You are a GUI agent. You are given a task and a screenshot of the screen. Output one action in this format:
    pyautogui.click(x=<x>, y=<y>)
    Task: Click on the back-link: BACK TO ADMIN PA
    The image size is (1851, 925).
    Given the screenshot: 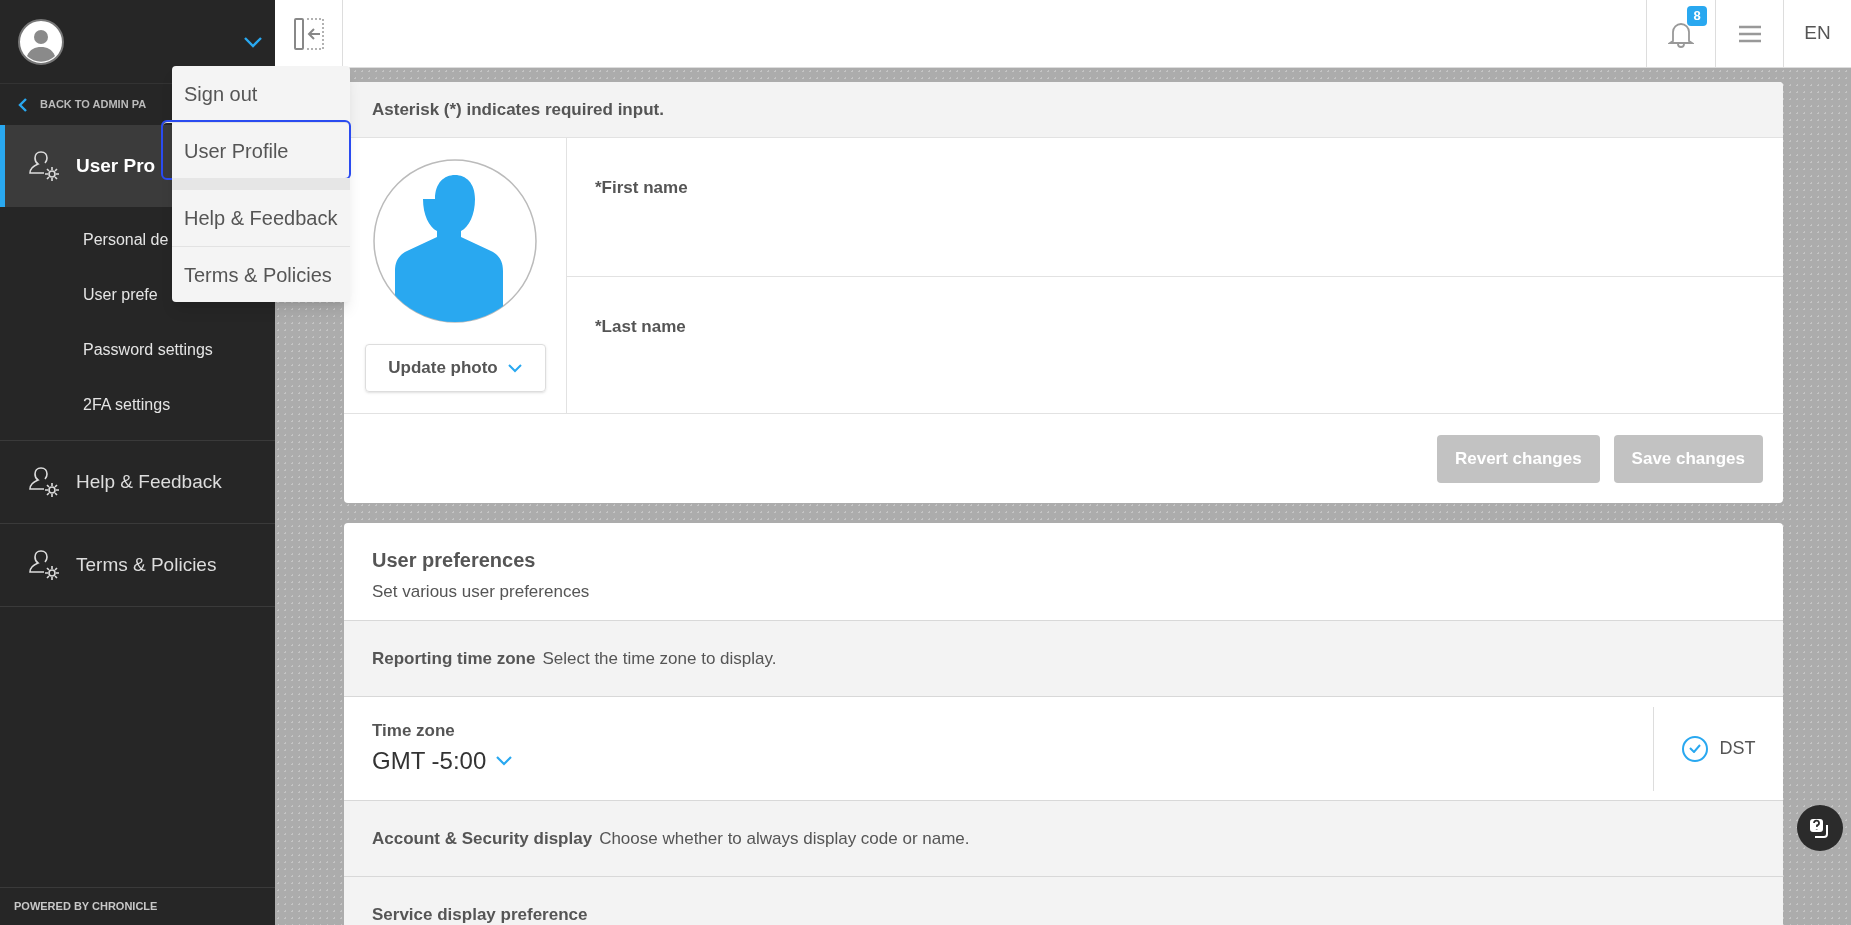 What is the action you would take?
    pyautogui.click(x=93, y=104)
    